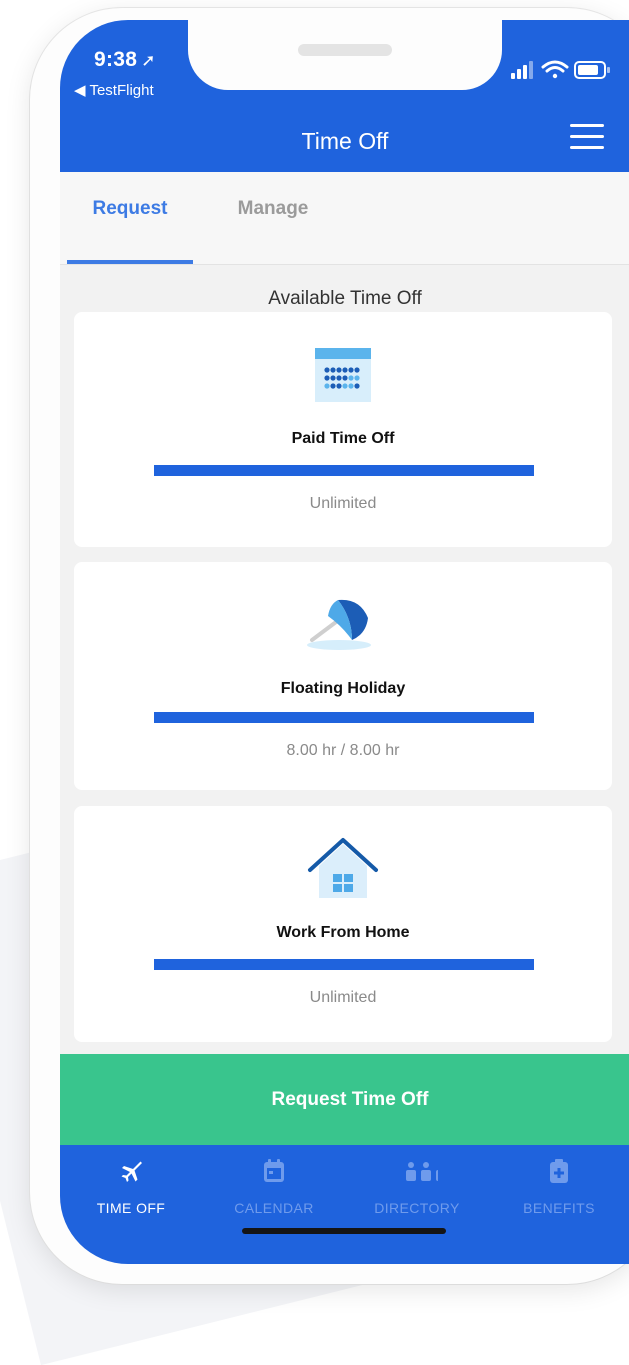 The image size is (629, 1365). I want to click on request-time-off-button: Request Time Off, so click(344, 1099).